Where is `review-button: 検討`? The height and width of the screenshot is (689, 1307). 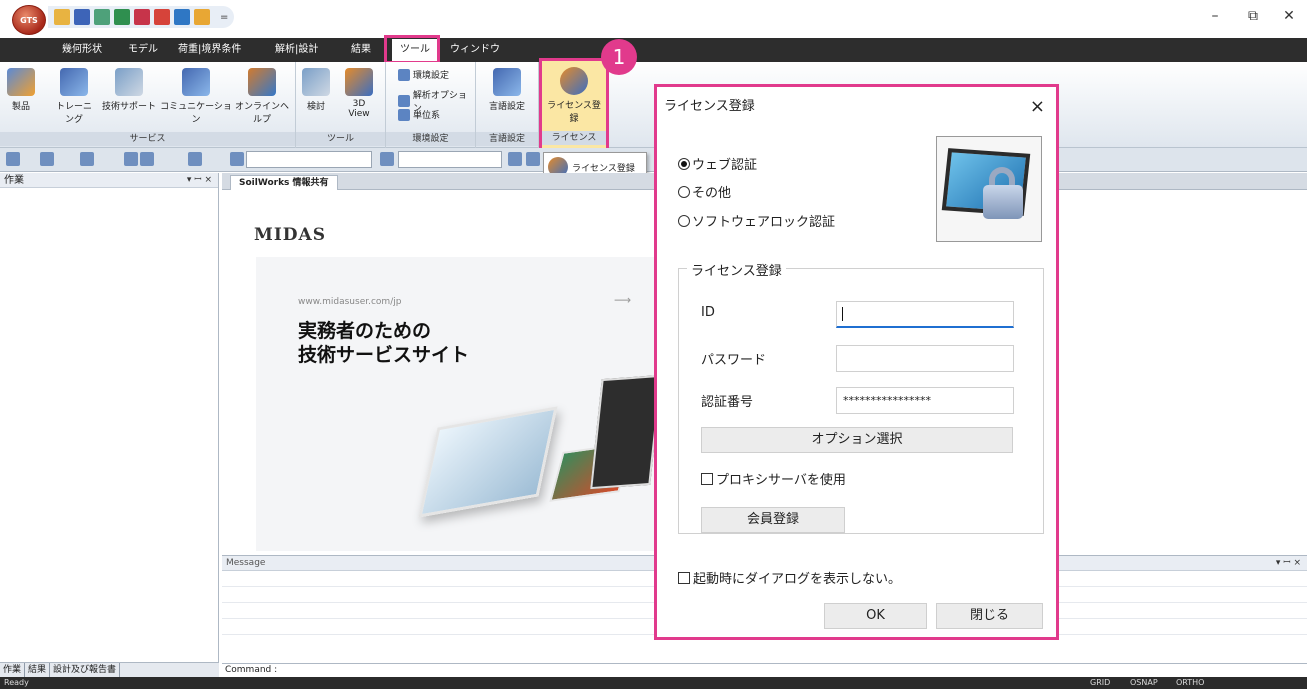
review-button: 検討 is located at coordinates (316, 90).